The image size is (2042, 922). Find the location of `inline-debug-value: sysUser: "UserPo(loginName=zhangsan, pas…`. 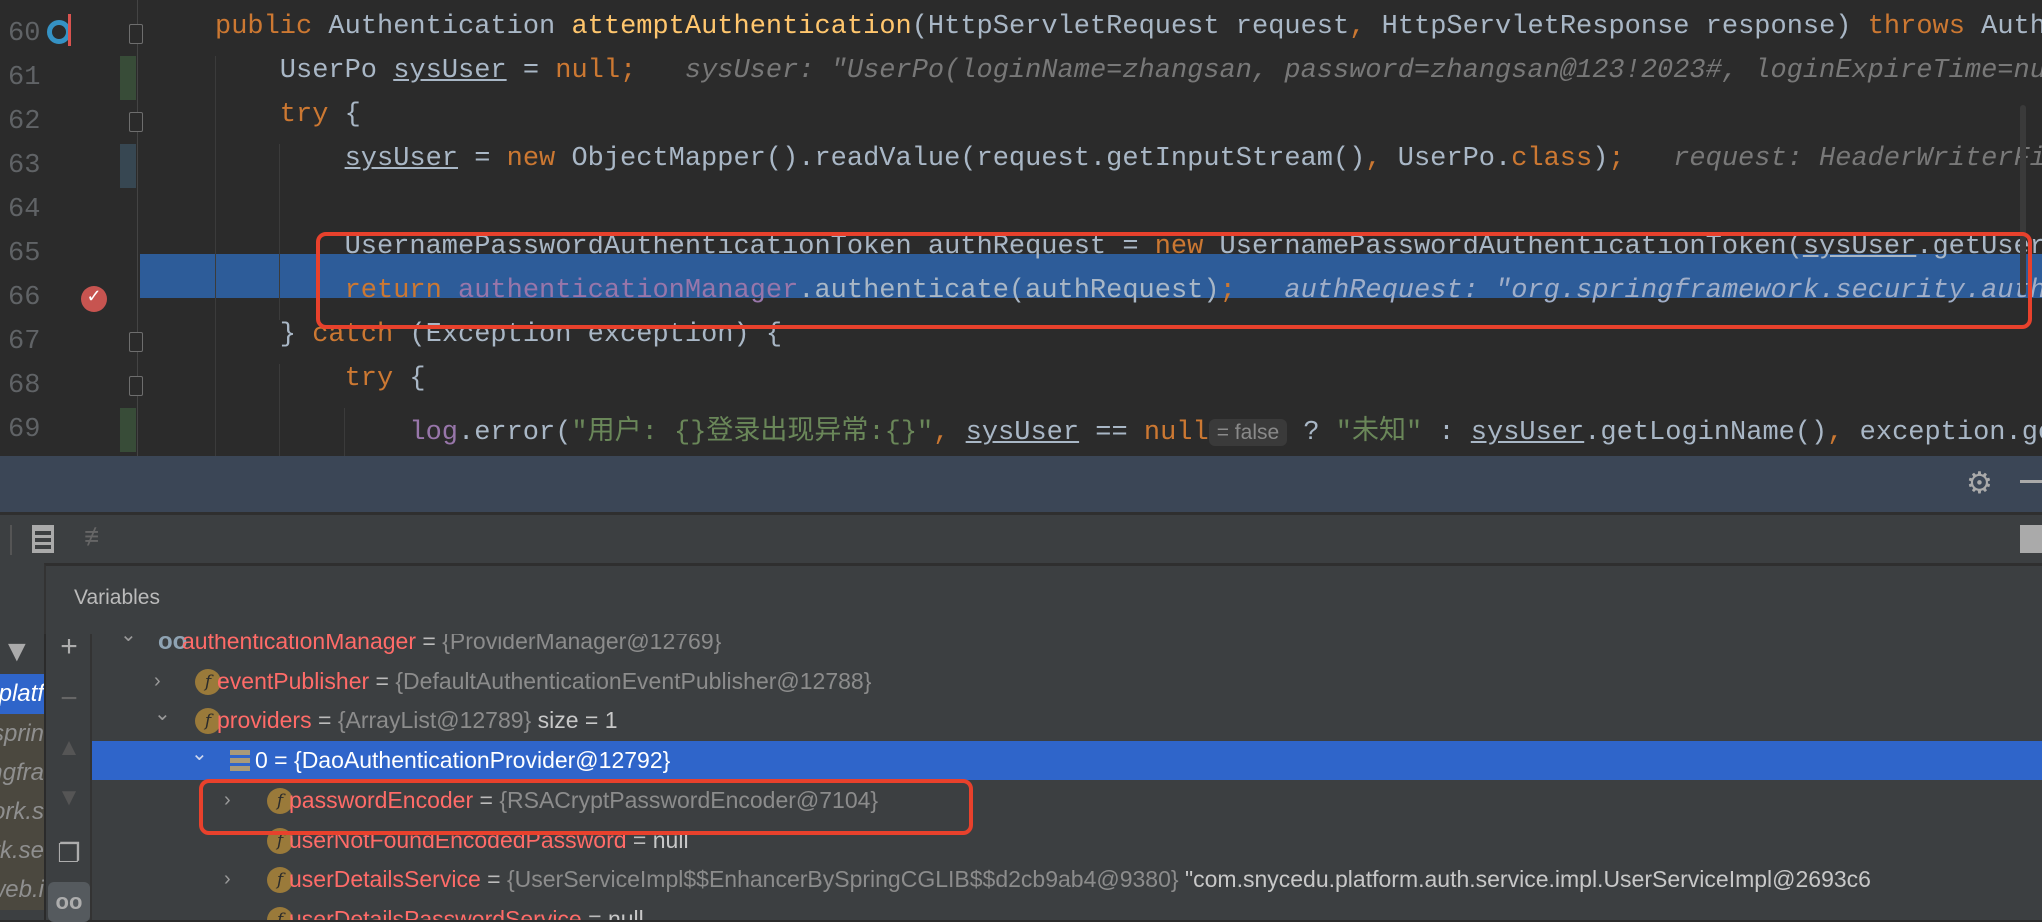

inline-debug-value: sysUser: "UserPo(loginName=zhangsan, pas… is located at coordinates (1339, 71).